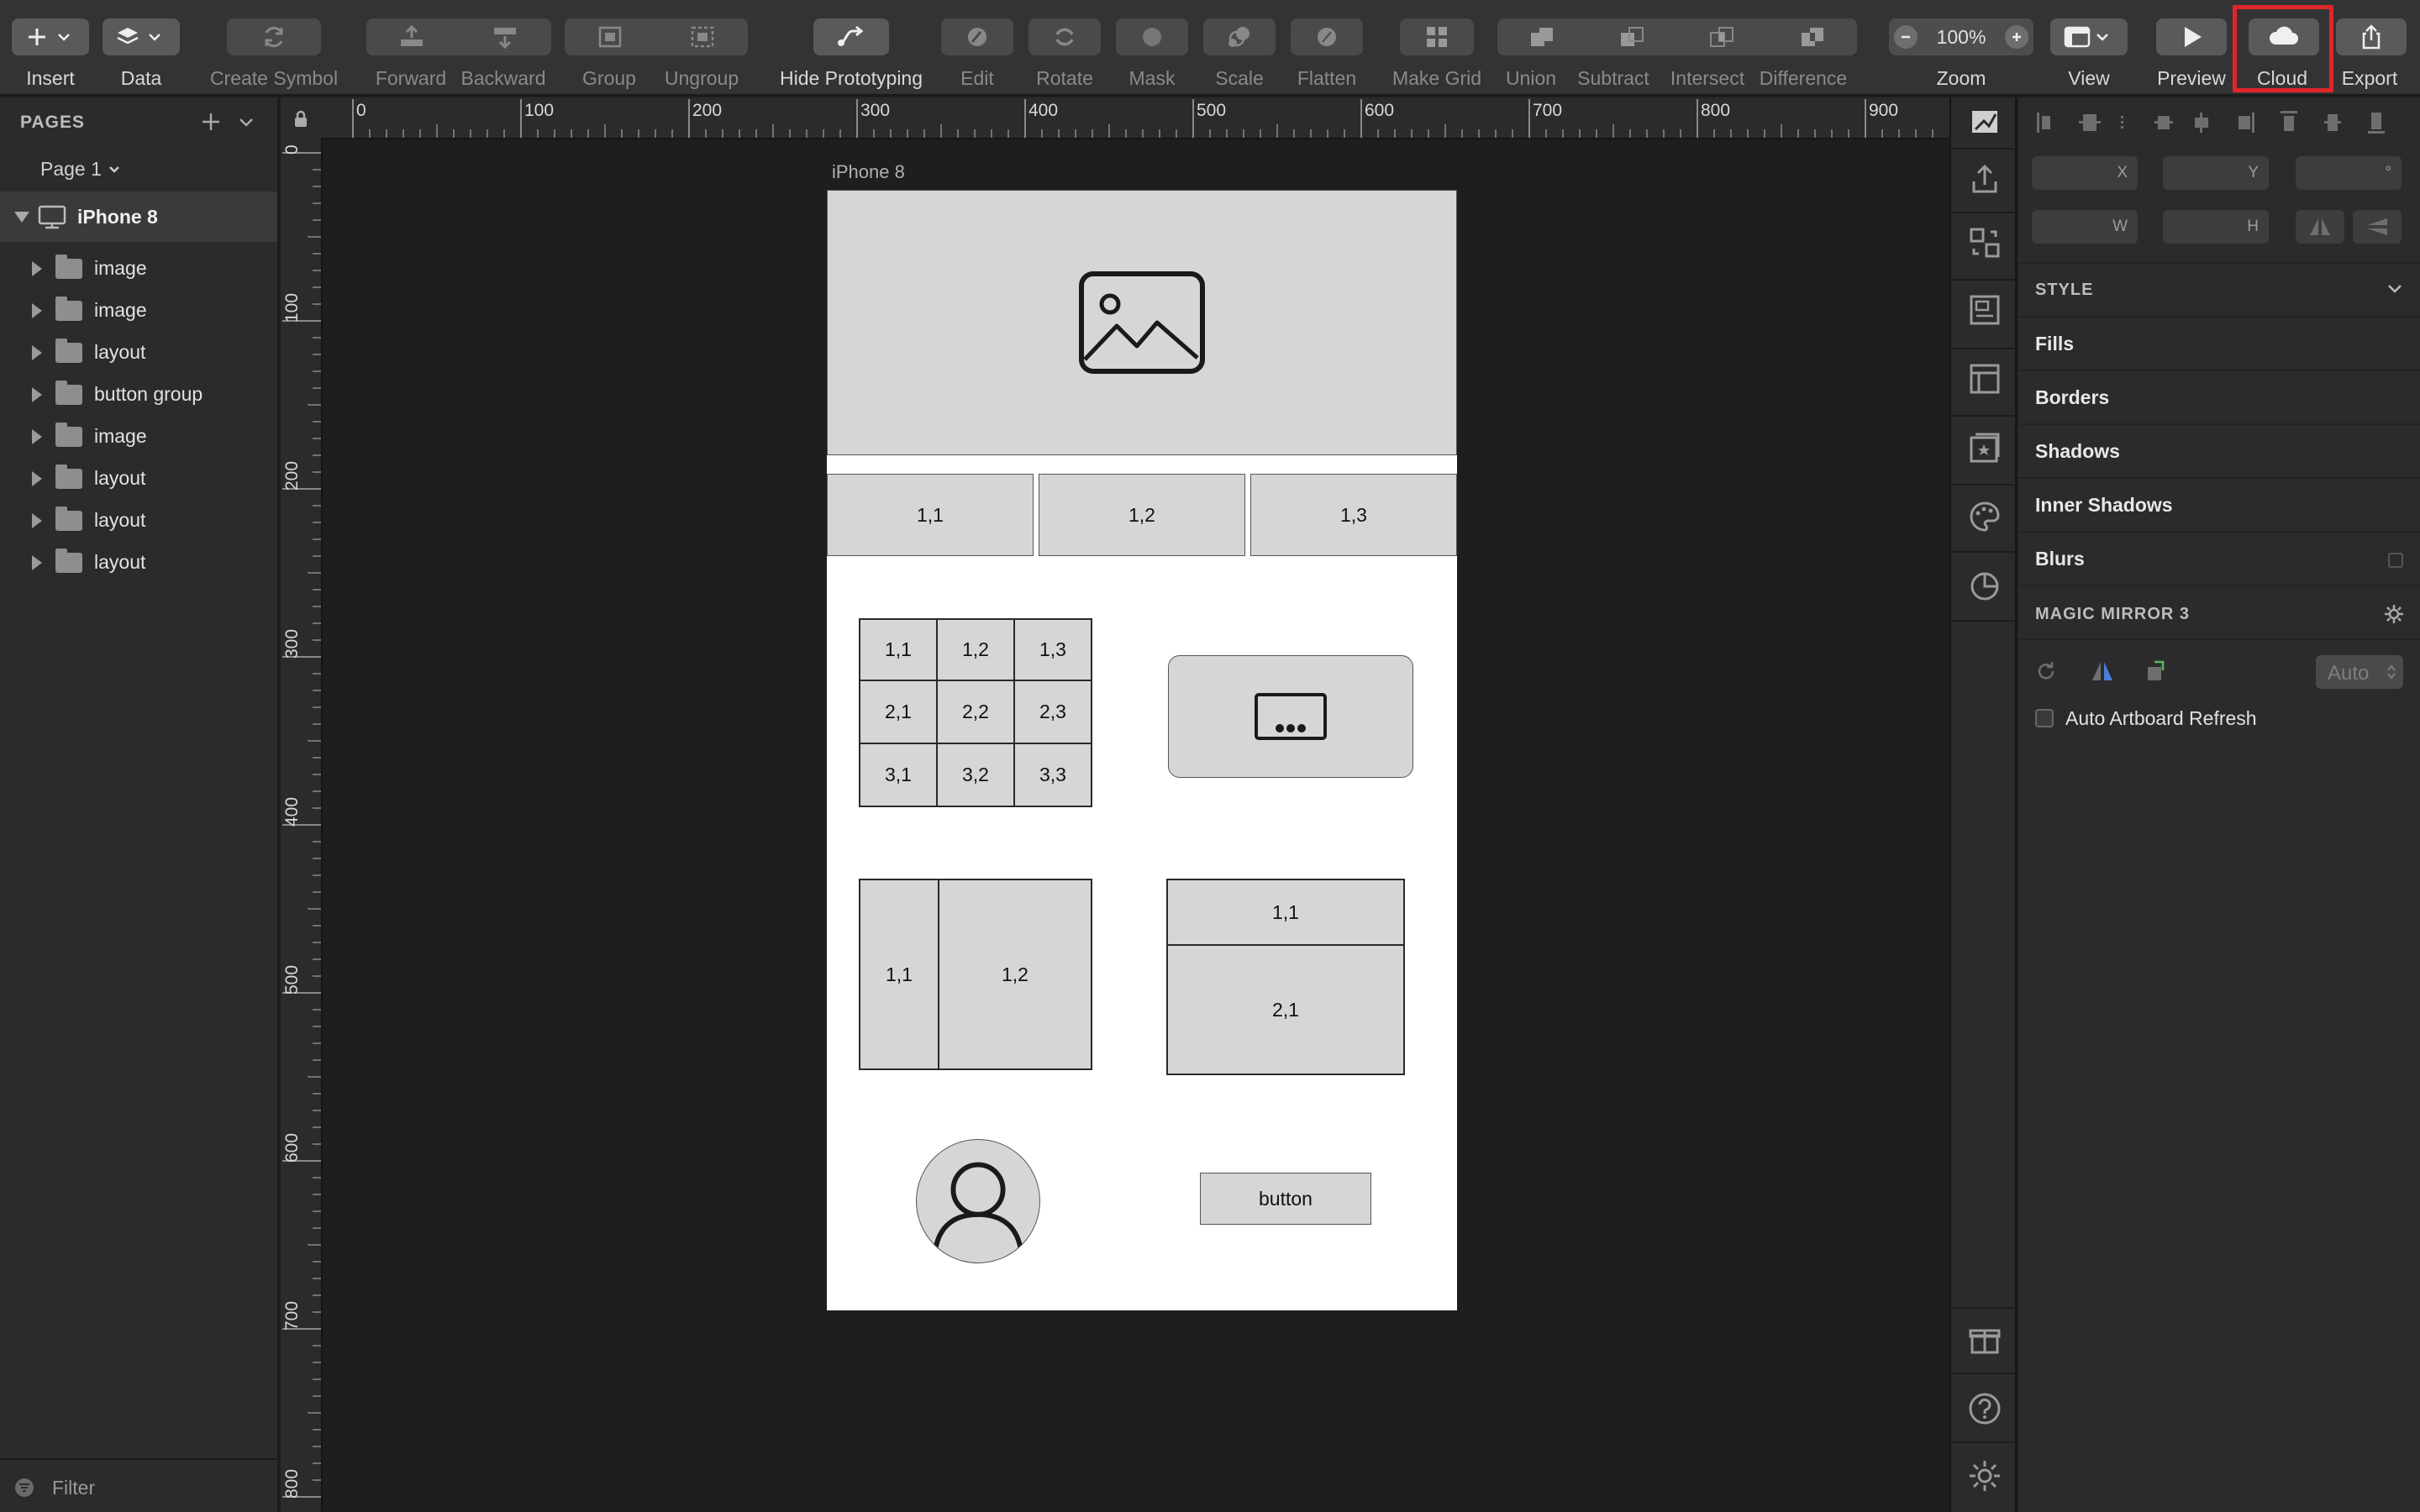 The width and height of the screenshot is (2420, 1512). What do you see at coordinates (1052, 649) in the screenshot?
I see `grid-cell: 1,3` at bounding box center [1052, 649].